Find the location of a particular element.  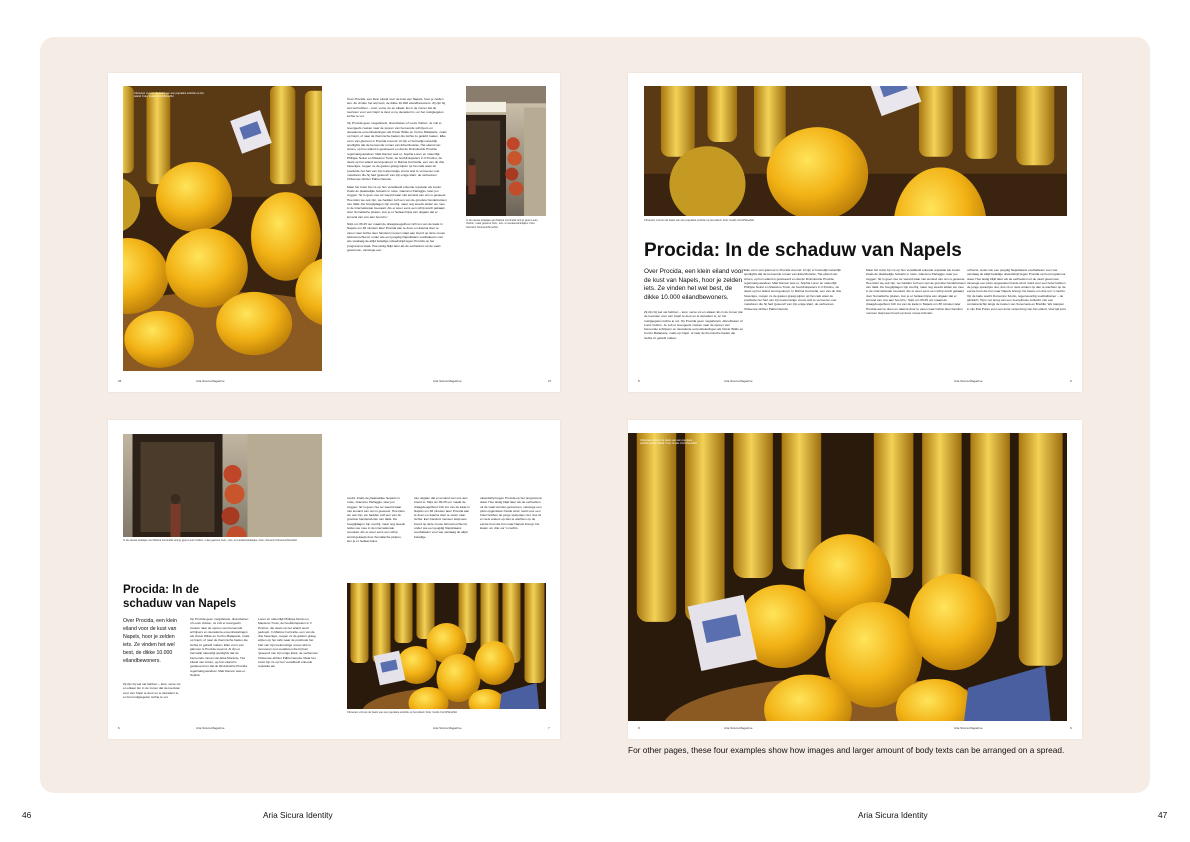

page-number: 27 is located at coordinates (550, 381).